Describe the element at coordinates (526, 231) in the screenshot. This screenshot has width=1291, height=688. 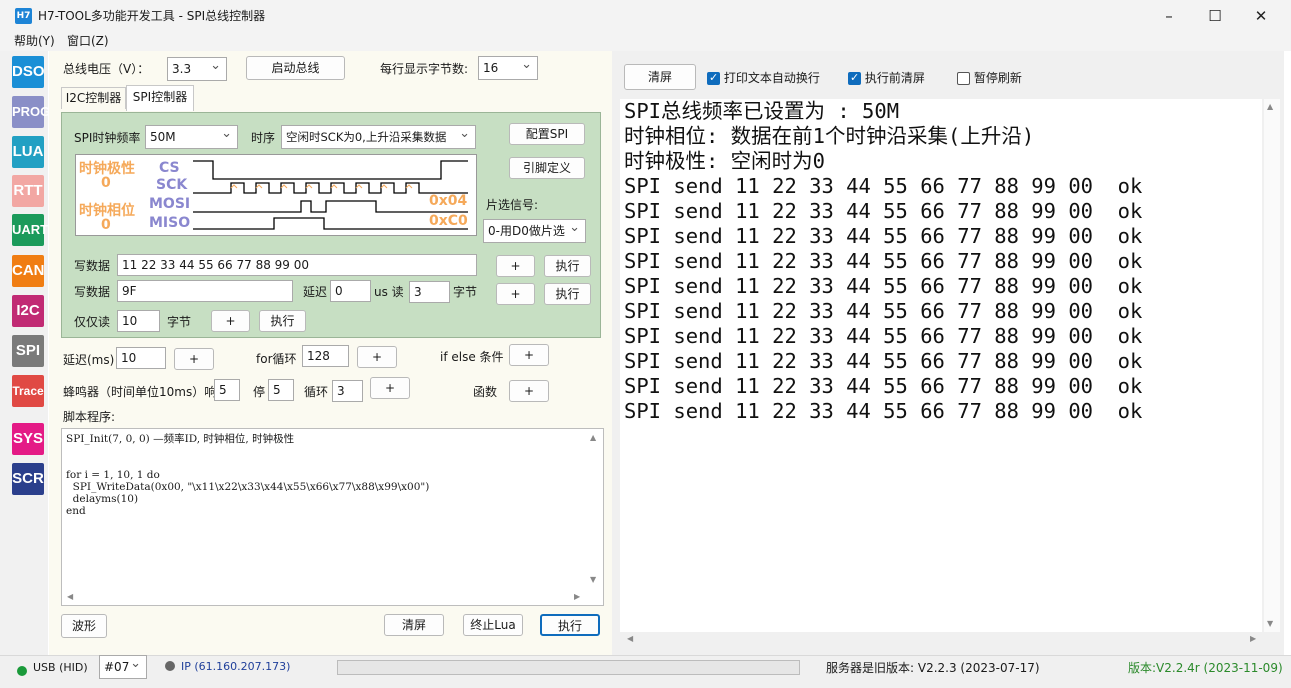
I see `chip-select-value: 0-用D0做片选` at that location.